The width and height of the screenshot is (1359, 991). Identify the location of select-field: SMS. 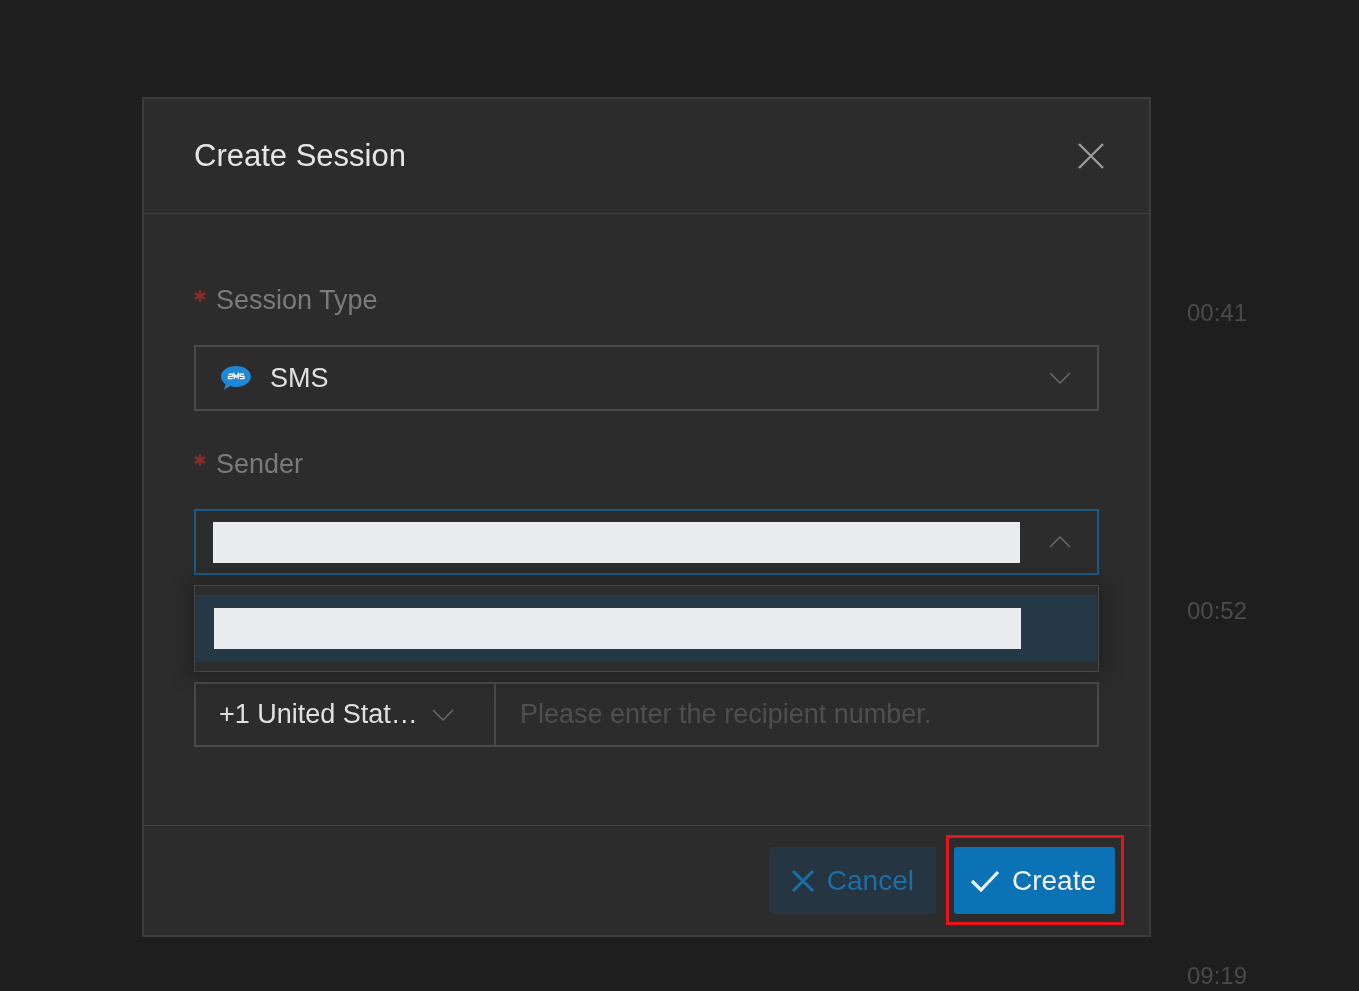
(646, 378).